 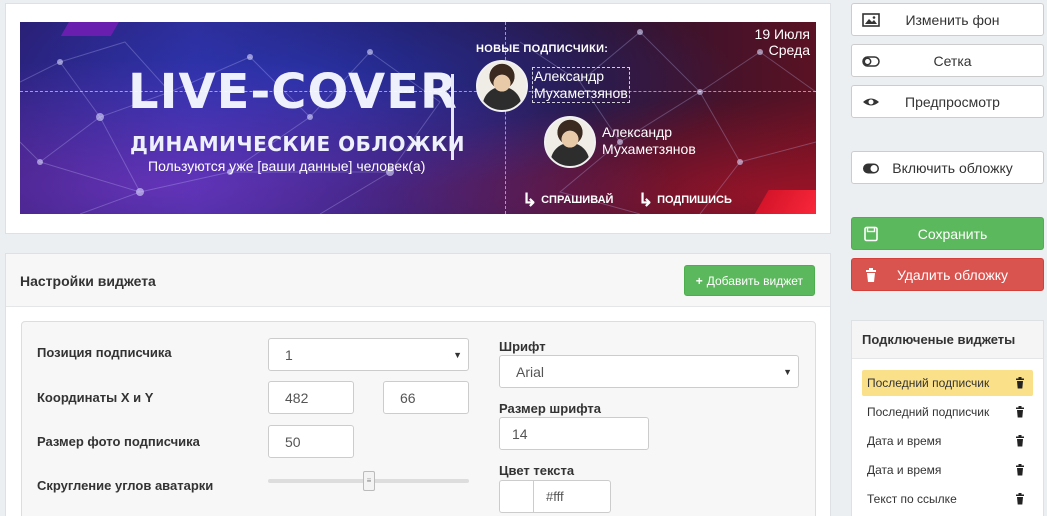 I want to click on rounding-slider-handle: ≡, so click(x=369, y=481).